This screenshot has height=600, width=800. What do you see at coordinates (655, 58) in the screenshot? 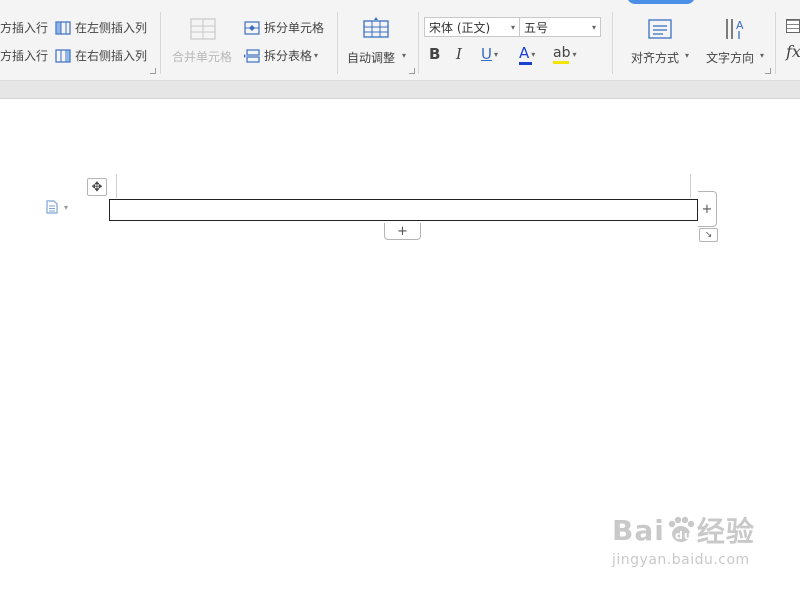
I see `align-label: 对齐方式` at bounding box center [655, 58].